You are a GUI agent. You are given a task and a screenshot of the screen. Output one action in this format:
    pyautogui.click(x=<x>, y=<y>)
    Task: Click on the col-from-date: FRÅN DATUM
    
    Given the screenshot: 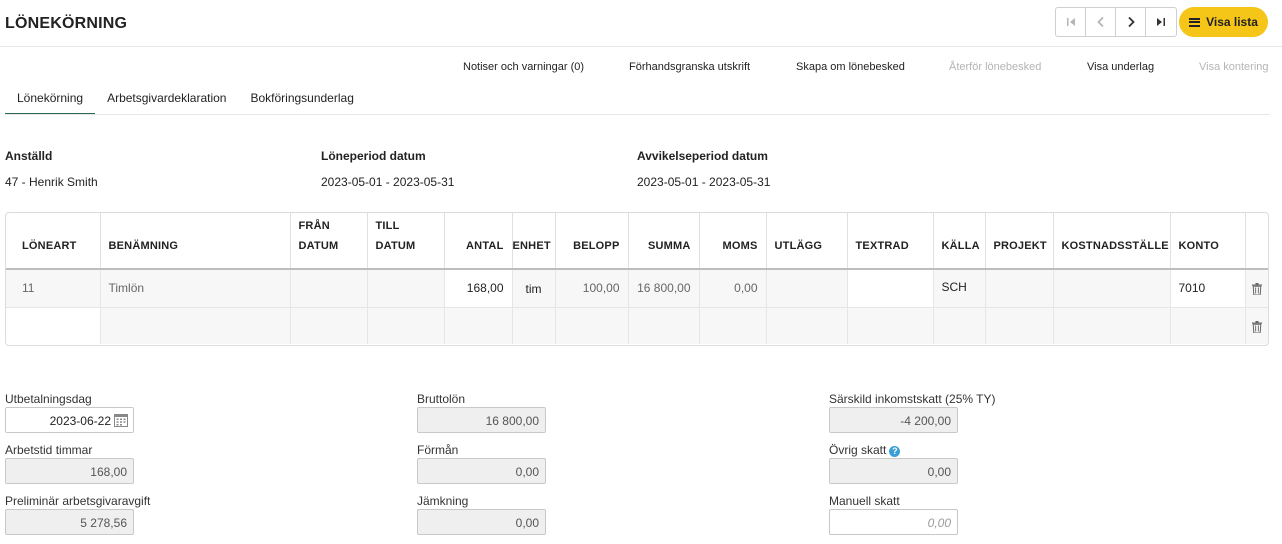 What is the action you would take?
    pyautogui.click(x=329, y=241)
    